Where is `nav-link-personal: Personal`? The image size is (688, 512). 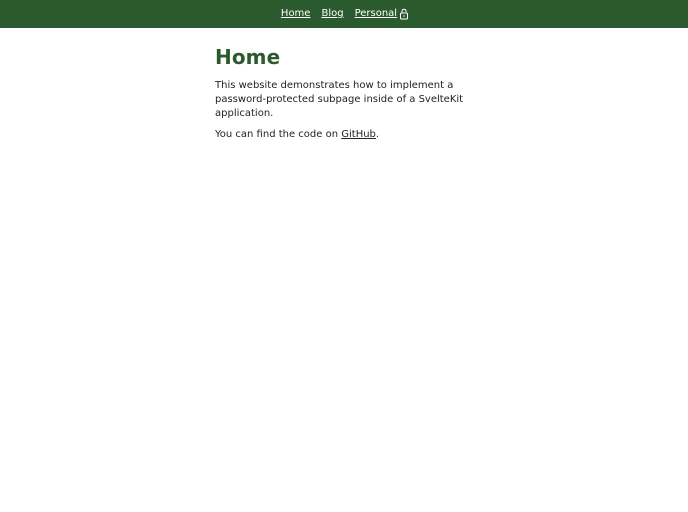 nav-link-personal: Personal is located at coordinates (382, 14).